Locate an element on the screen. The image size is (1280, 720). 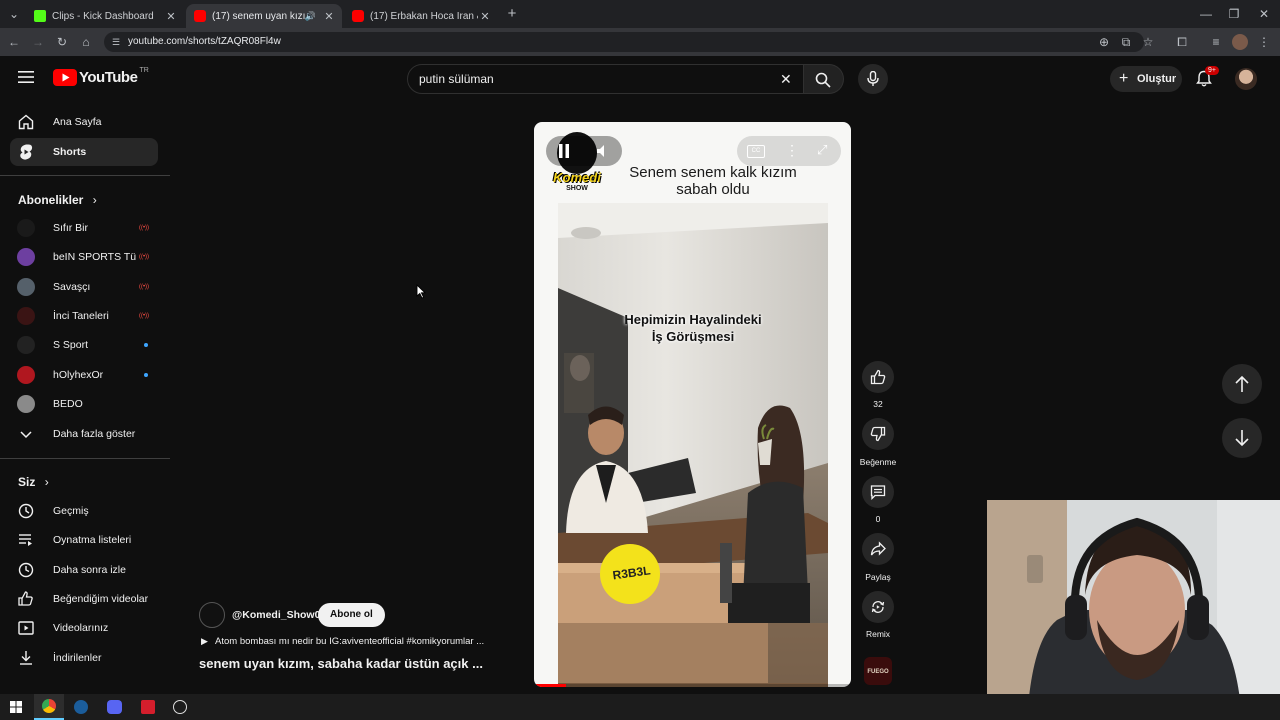
volume-icon is located at coordinates (604, 151).